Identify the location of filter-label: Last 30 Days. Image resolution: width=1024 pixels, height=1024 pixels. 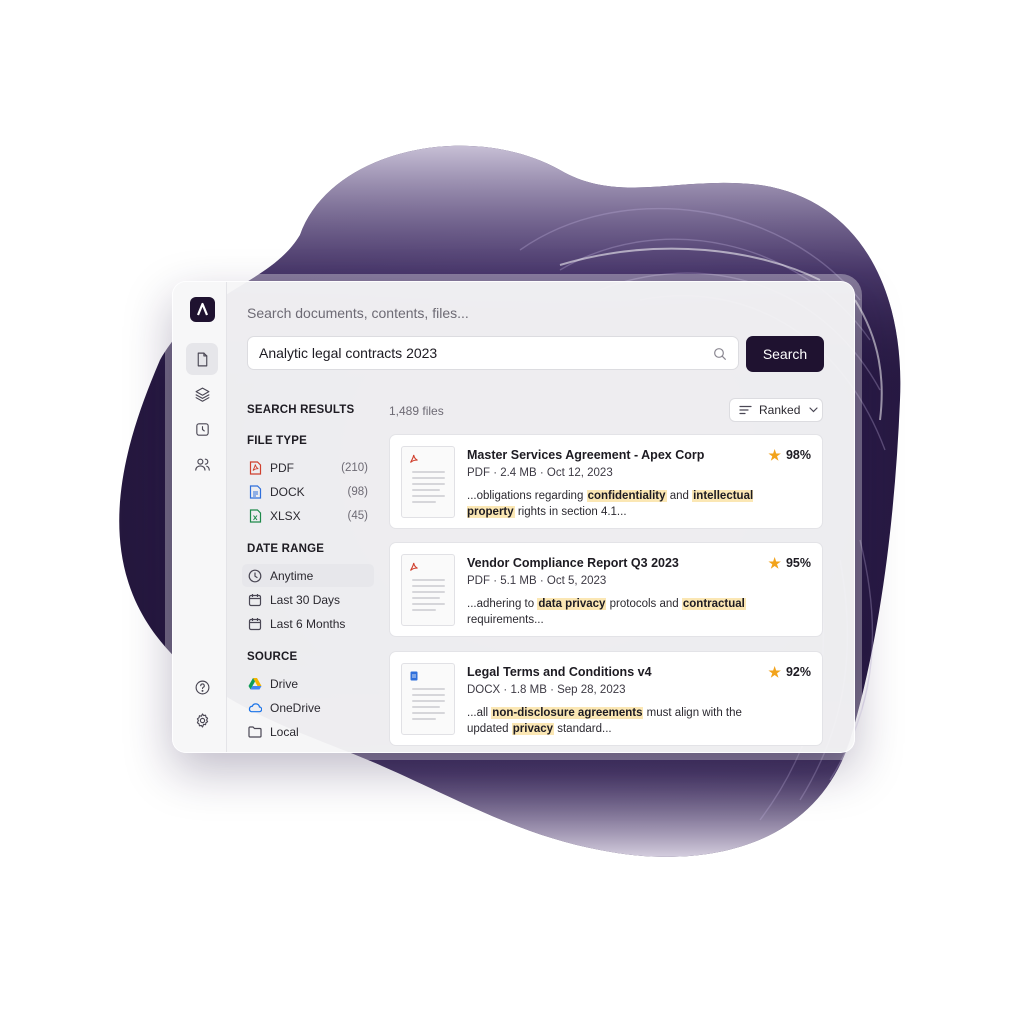
(305, 599).